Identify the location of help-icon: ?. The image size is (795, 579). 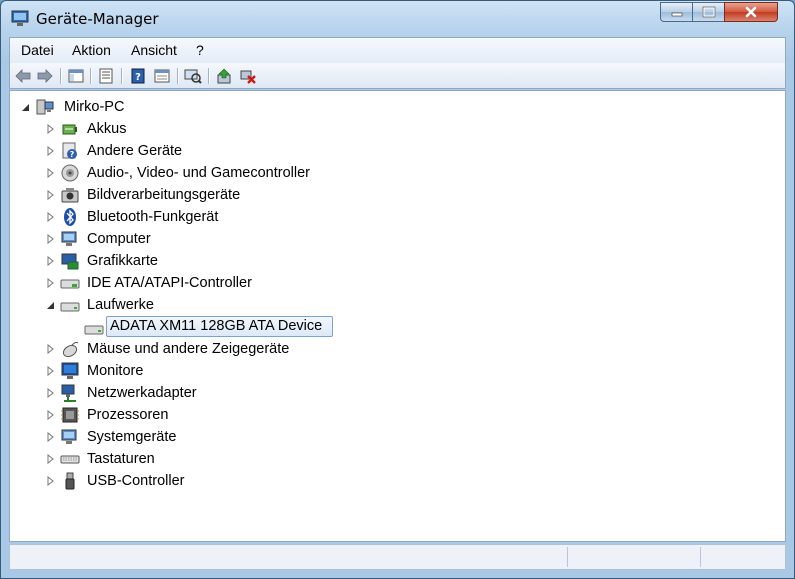
(138, 76).